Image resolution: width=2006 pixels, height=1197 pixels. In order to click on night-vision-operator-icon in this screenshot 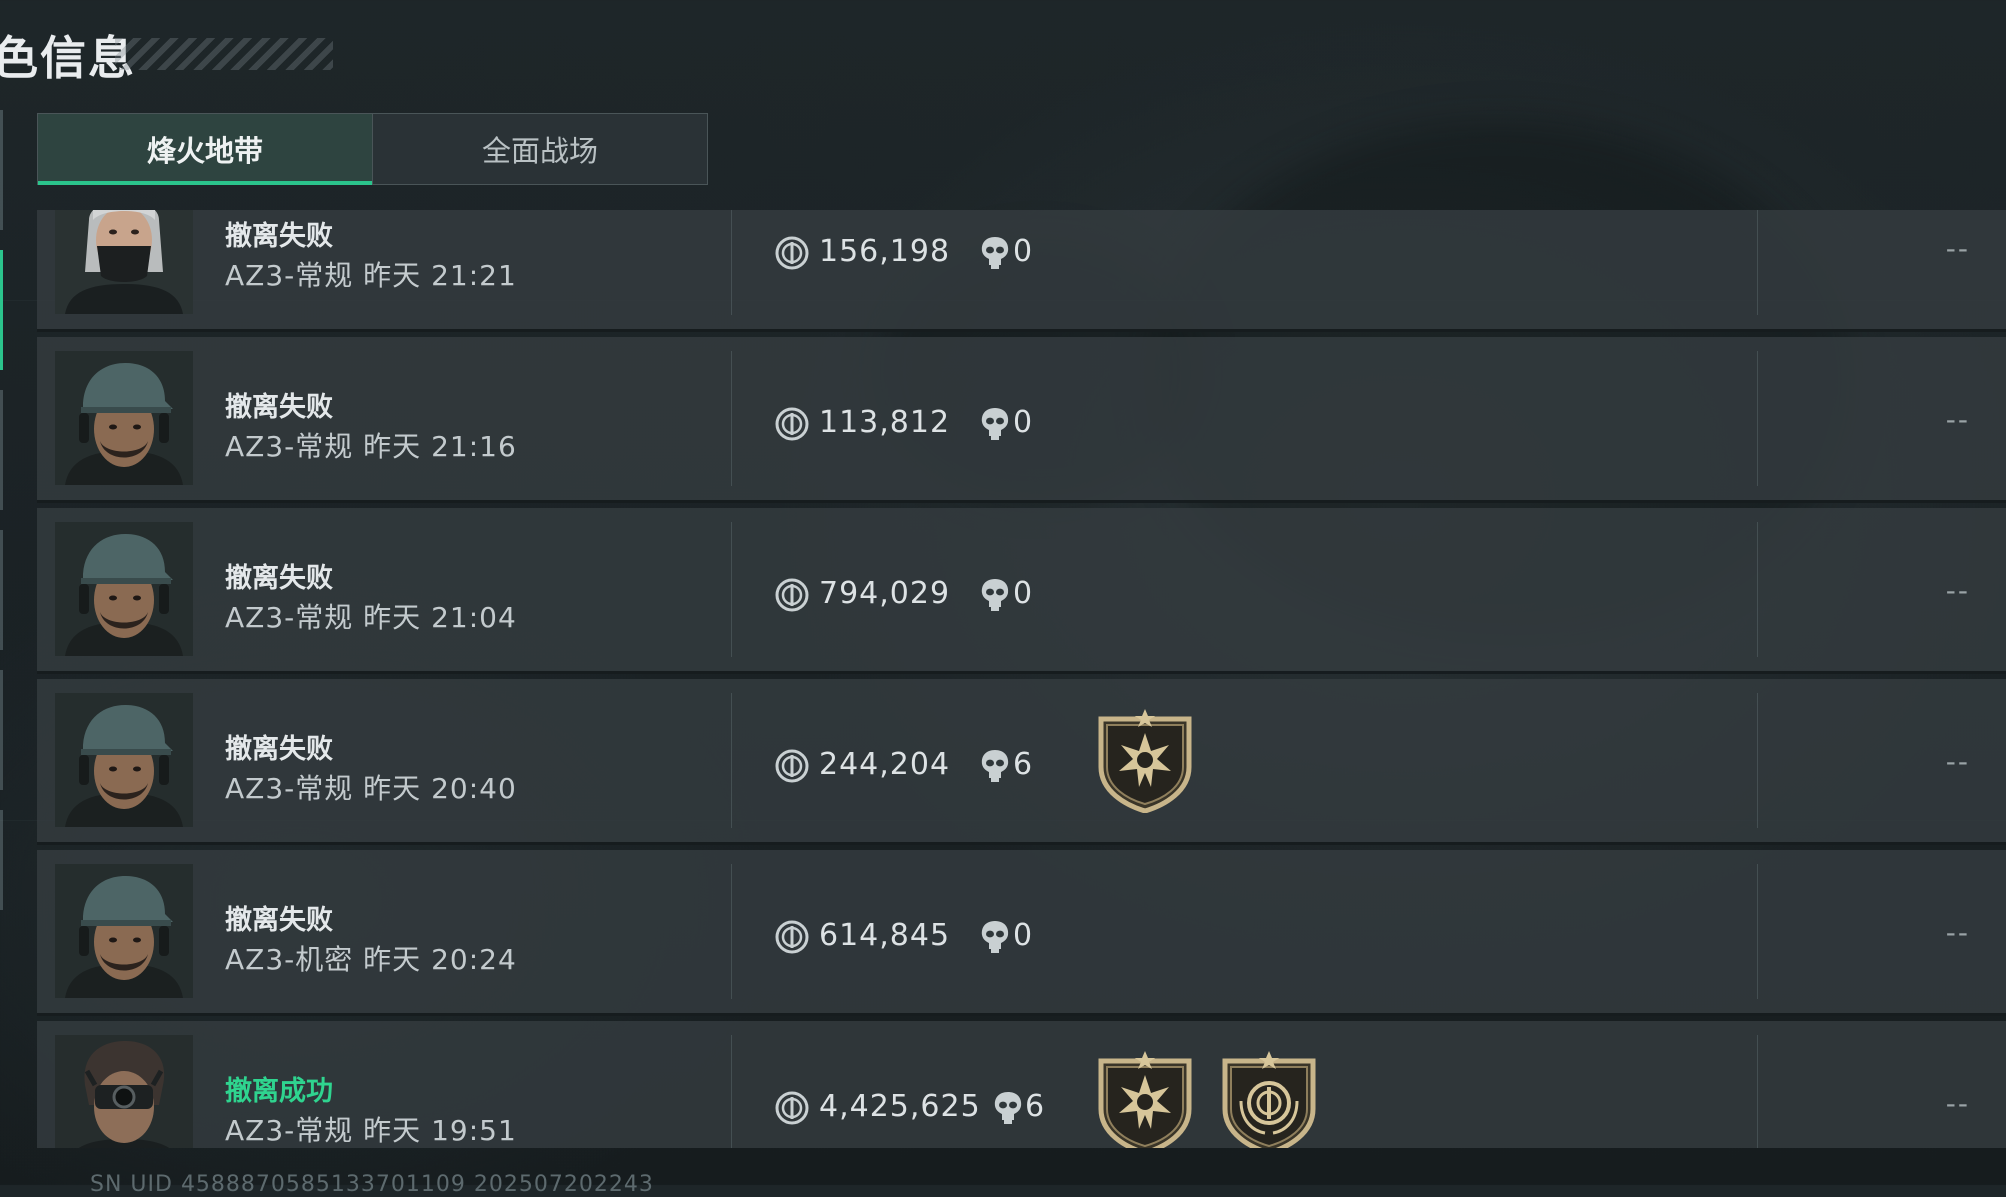, I will do `click(124, 1091)`.